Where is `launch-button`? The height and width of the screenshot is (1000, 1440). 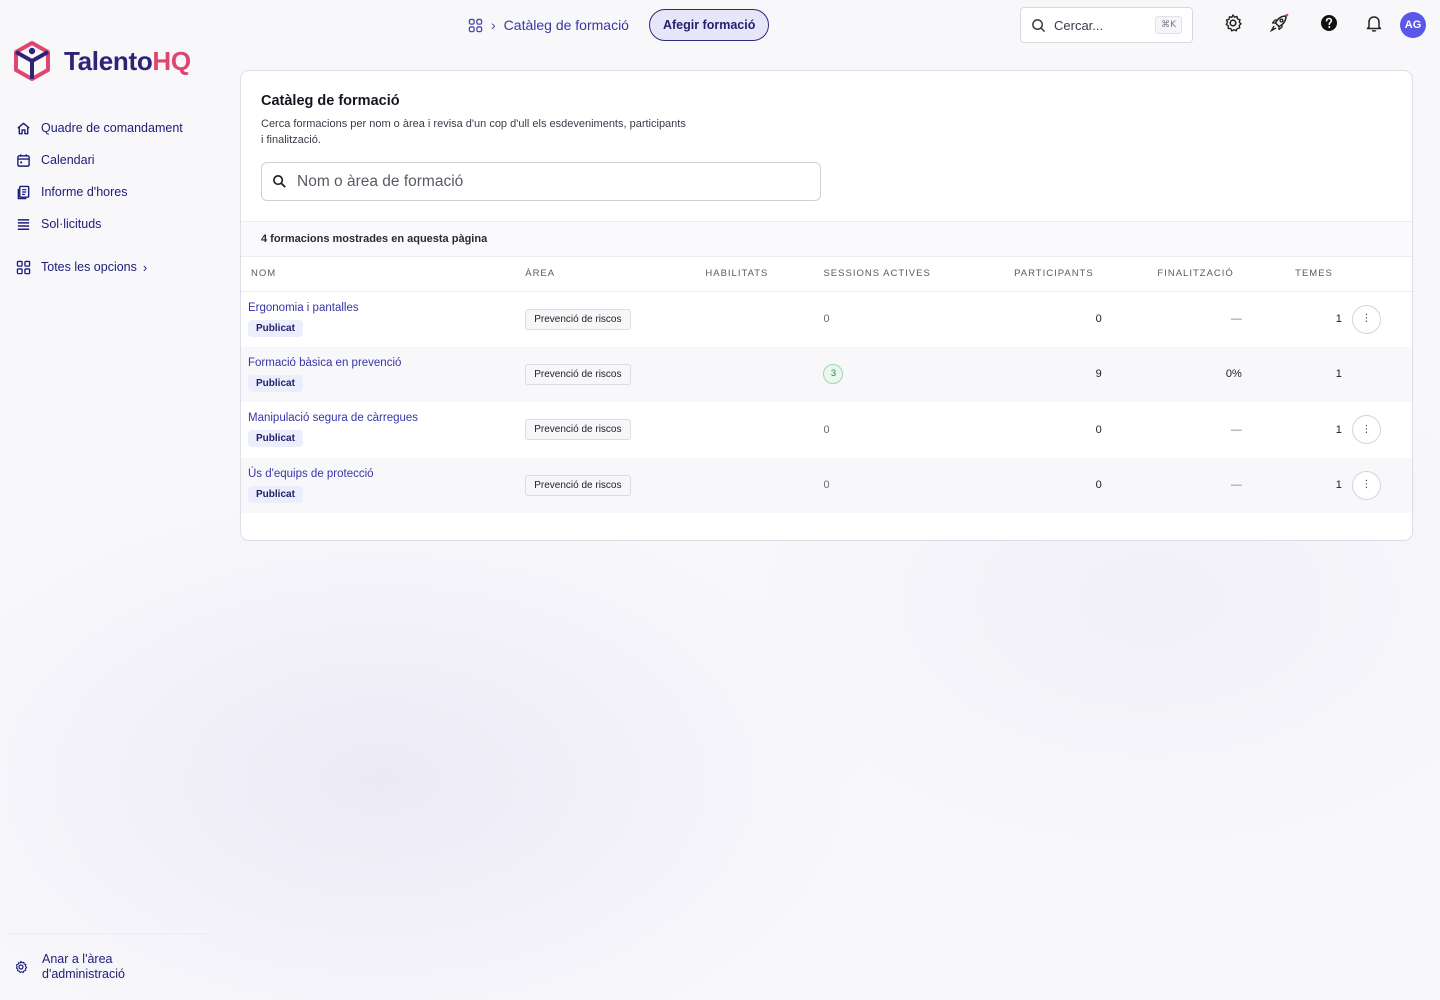
launch-button is located at coordinates (1279, 23).